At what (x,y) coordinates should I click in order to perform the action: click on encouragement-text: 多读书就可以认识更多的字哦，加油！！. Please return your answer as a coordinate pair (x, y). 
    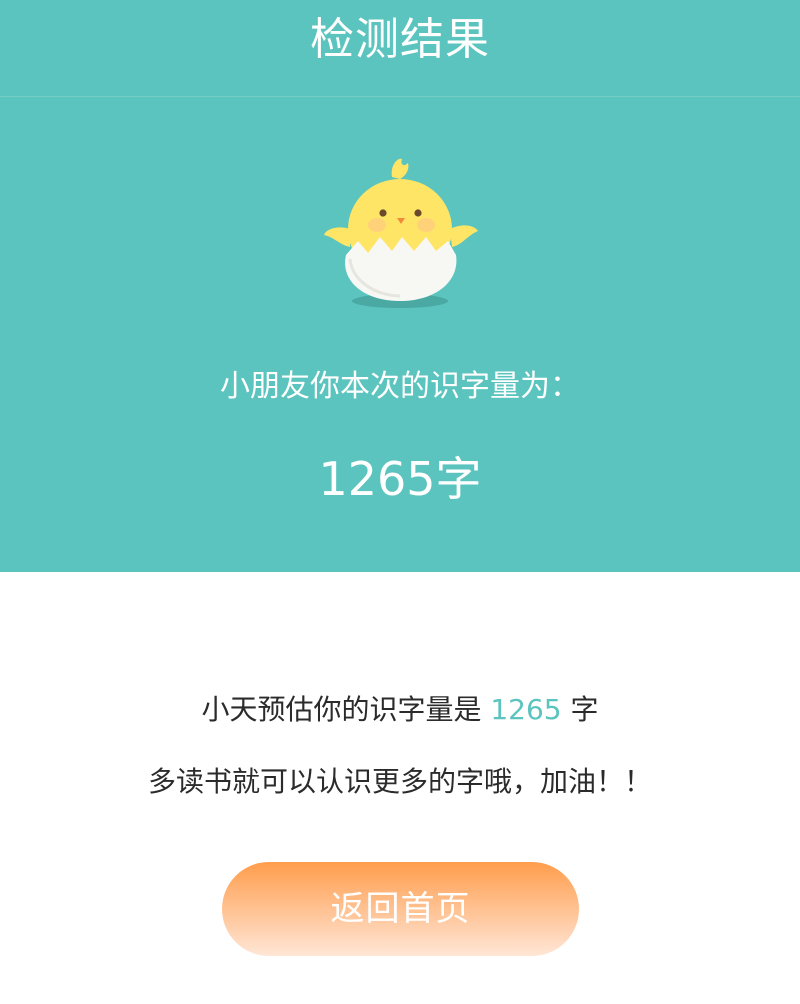
    Looking at the image, I should click on (399, 781).